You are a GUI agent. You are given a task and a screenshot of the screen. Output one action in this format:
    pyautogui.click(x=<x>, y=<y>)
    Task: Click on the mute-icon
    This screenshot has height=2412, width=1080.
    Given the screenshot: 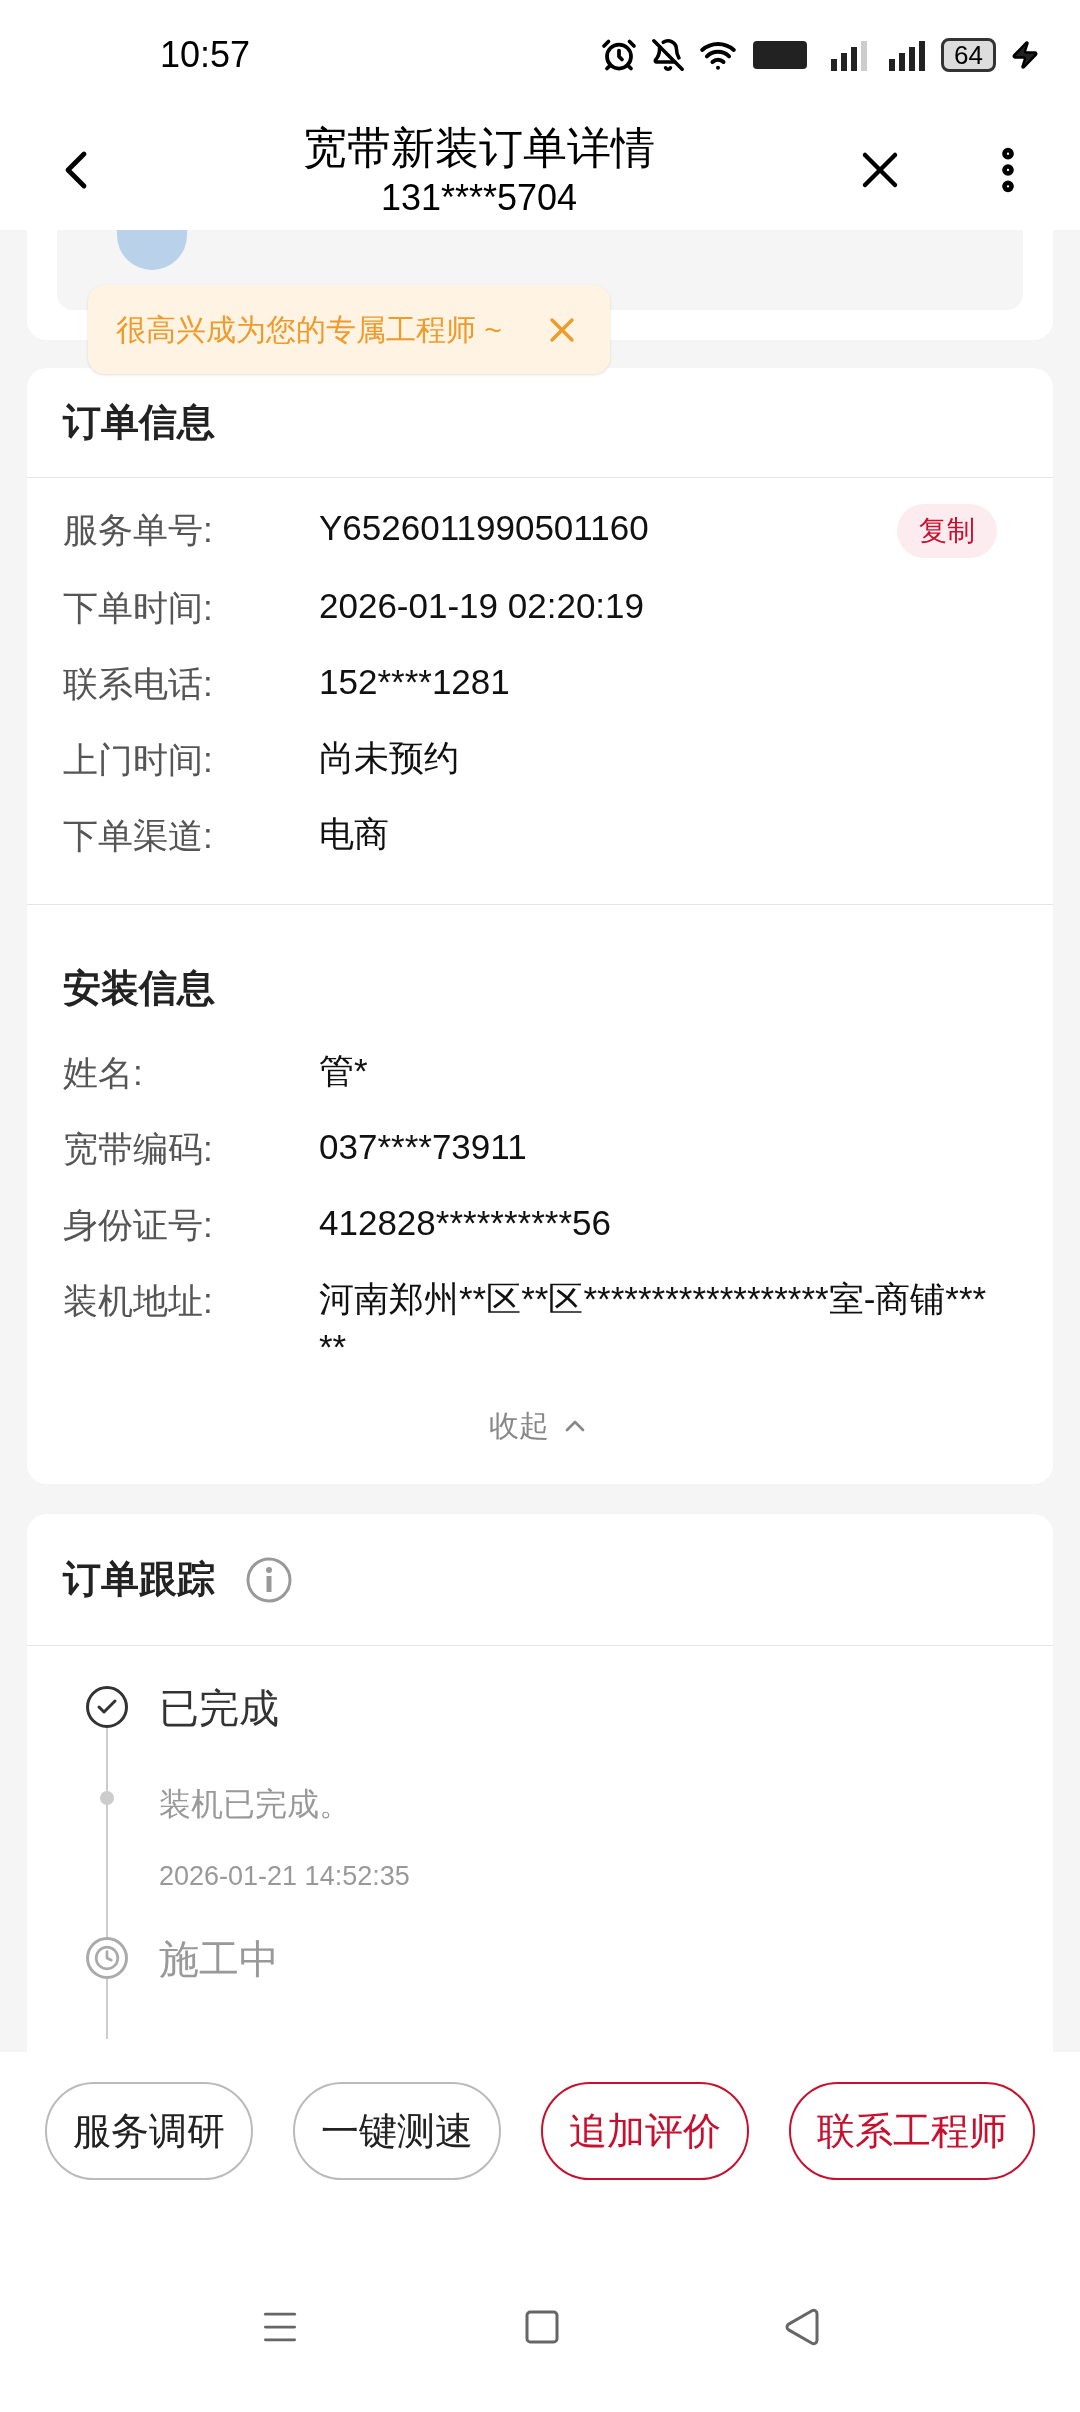 What is the action you would take?
    pyautogui.click(x=668, y=55)
    